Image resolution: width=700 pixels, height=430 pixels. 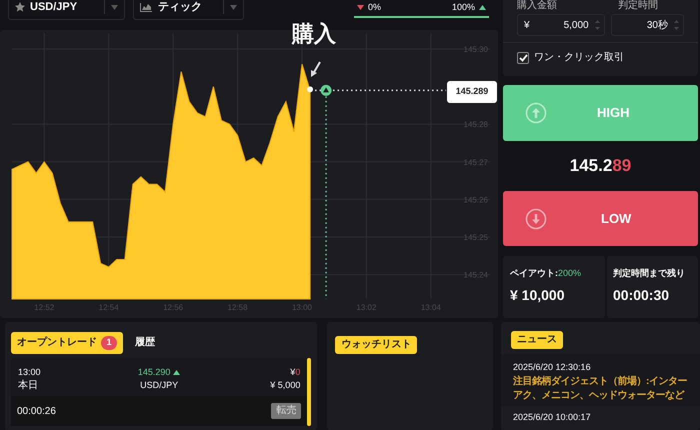 I want to click on entry-marker-icon, so click(x=326, y=90).